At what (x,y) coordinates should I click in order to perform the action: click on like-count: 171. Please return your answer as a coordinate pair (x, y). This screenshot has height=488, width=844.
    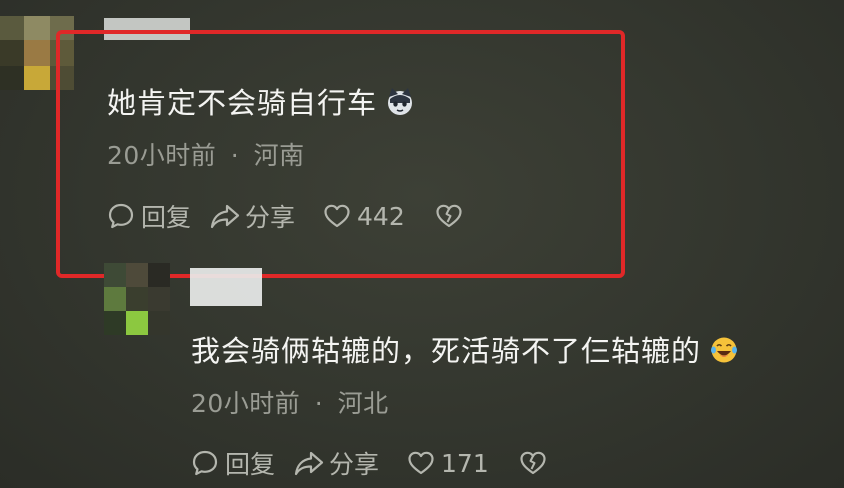
    Looking at the image, I should click on (465, 463).